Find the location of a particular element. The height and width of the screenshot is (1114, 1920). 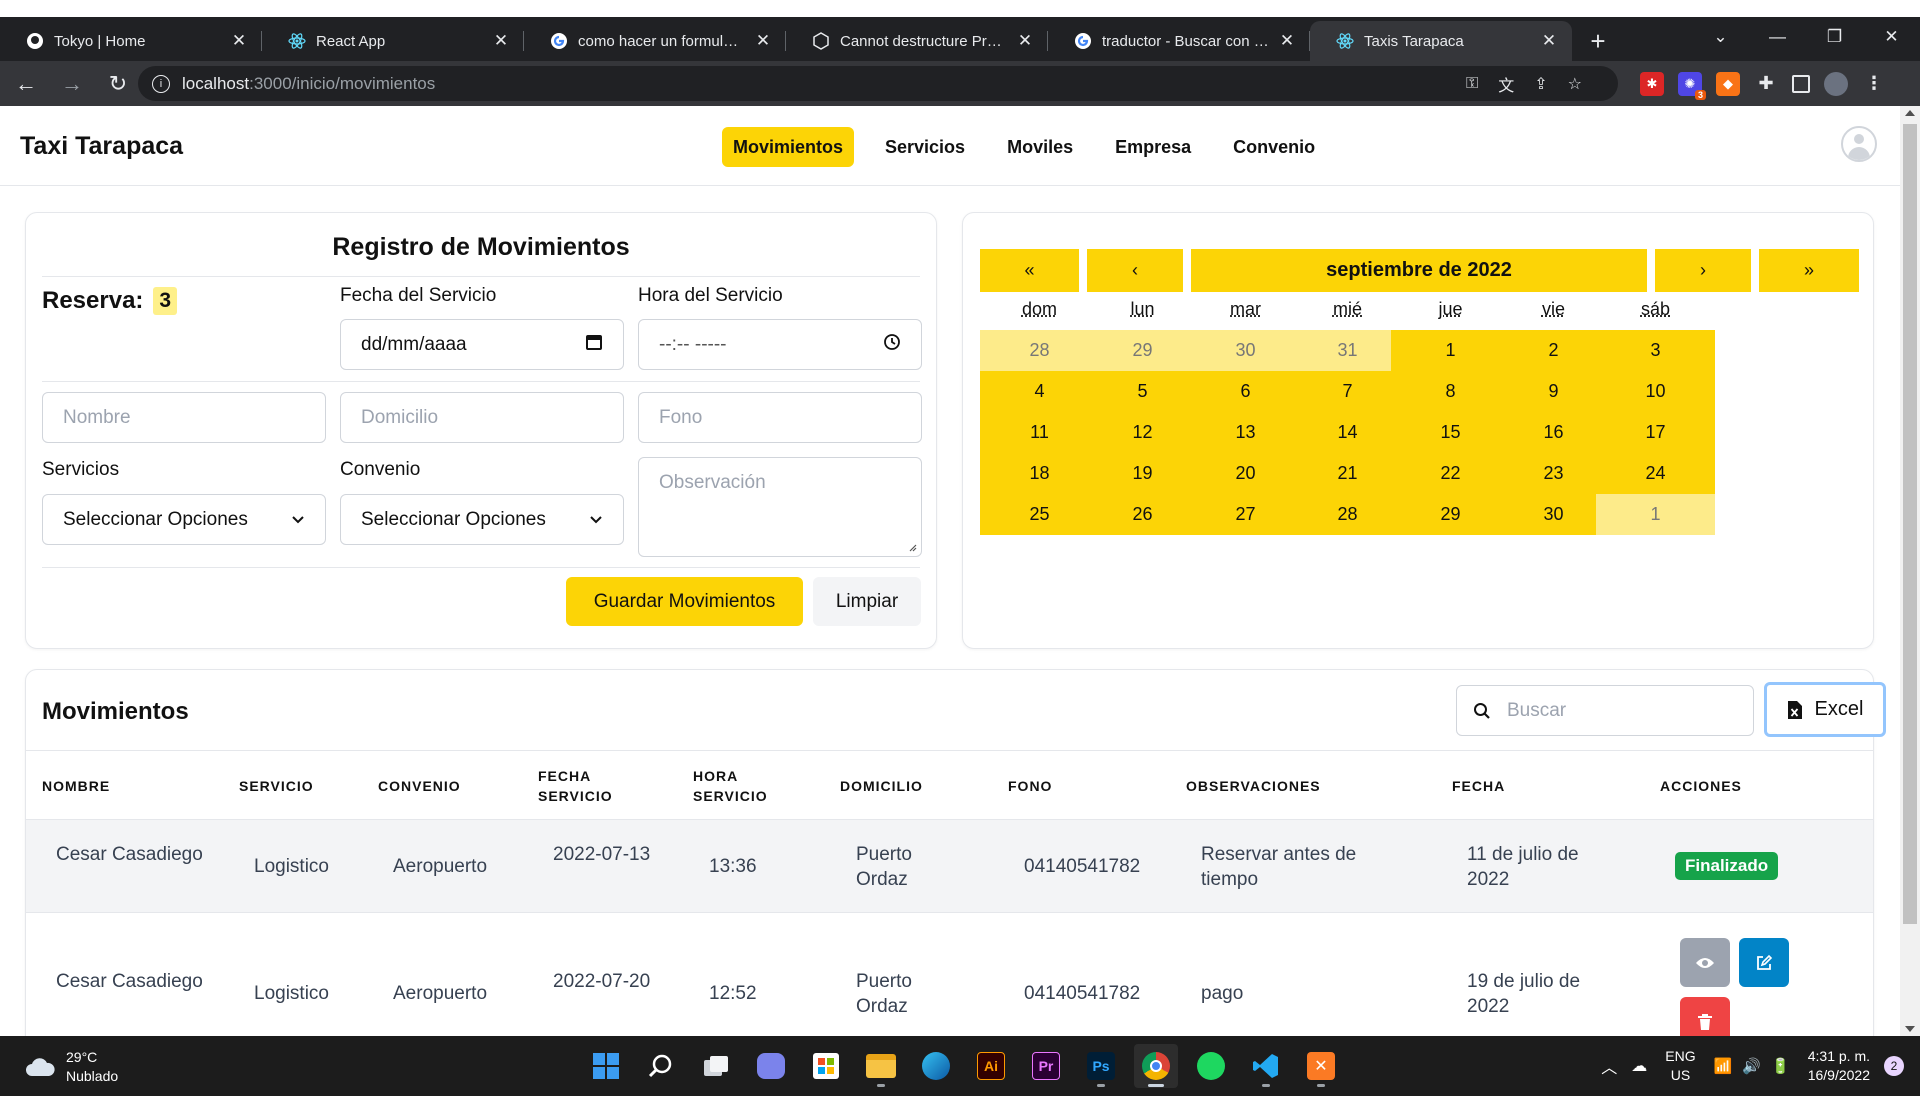

resize-handle-icon is located at coordinates (912, 547).